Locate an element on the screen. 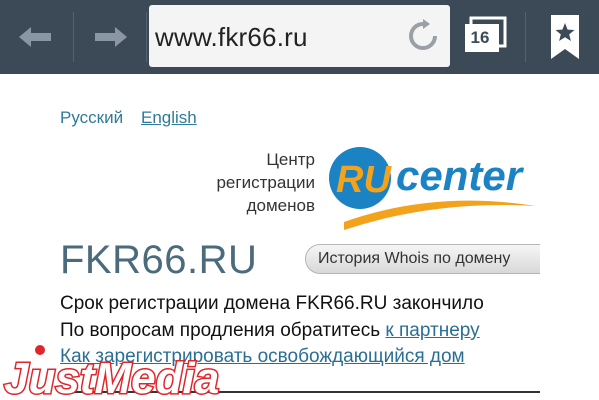  page-right-margin is located at coordinates (569, 240).